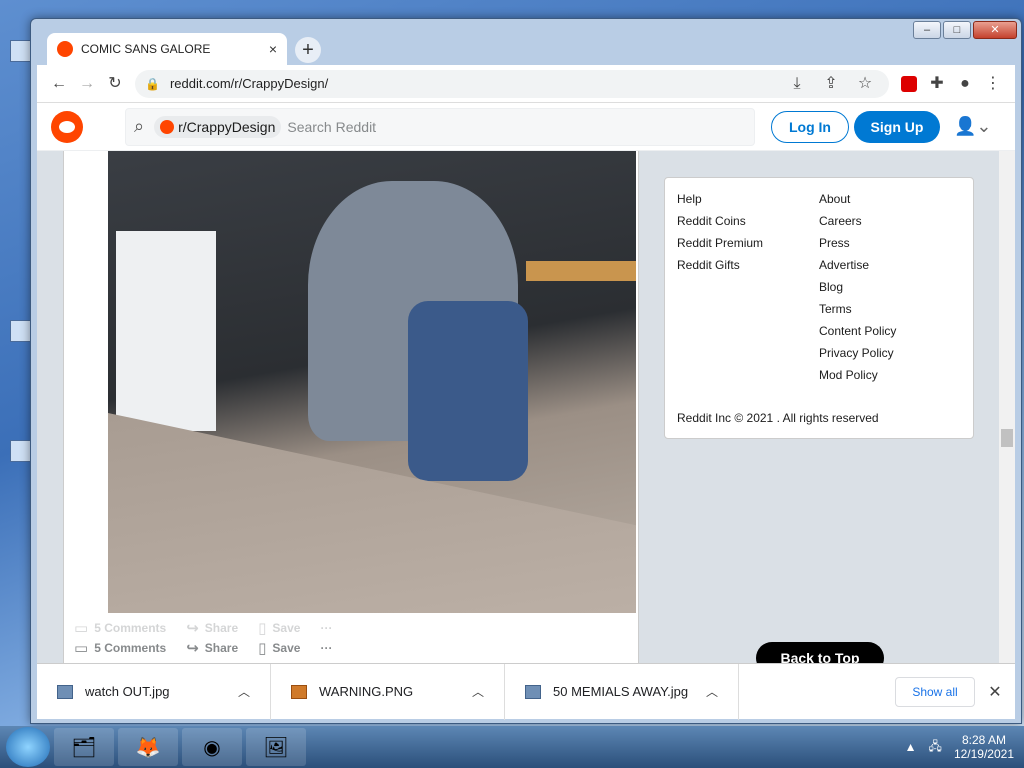 The width and height of the screenshot is (1024, 768). What do you see at coordinates (192, 648) in the screenshot?
I see `share-icon: ↪` at bounding box center [192, 648].